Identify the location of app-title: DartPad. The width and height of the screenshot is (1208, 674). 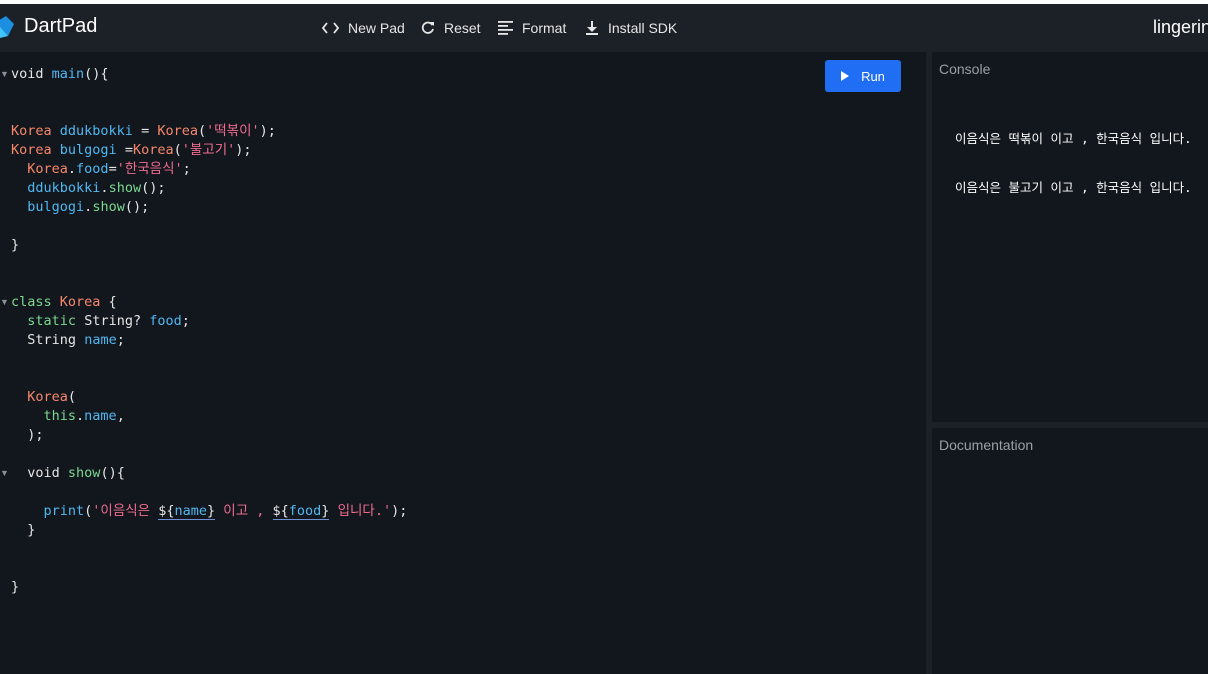
(61, 26).